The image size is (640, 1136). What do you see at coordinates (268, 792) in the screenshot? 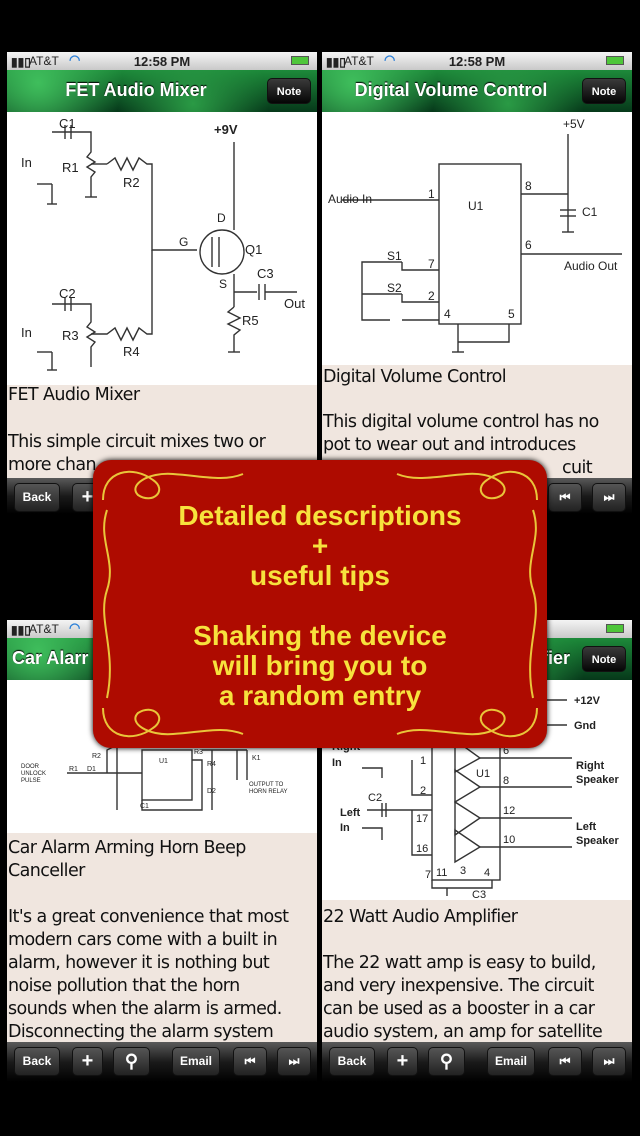
I see `diagram-label: HORN RELAY` at bounding box center [268, 792].